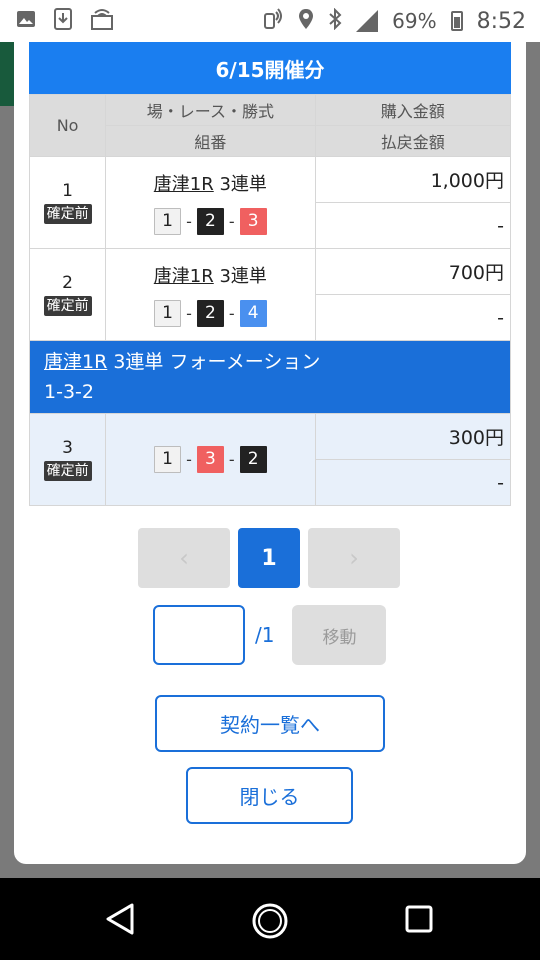  I want to click on col-header-payout: 払戻金額, so click(413, 141).